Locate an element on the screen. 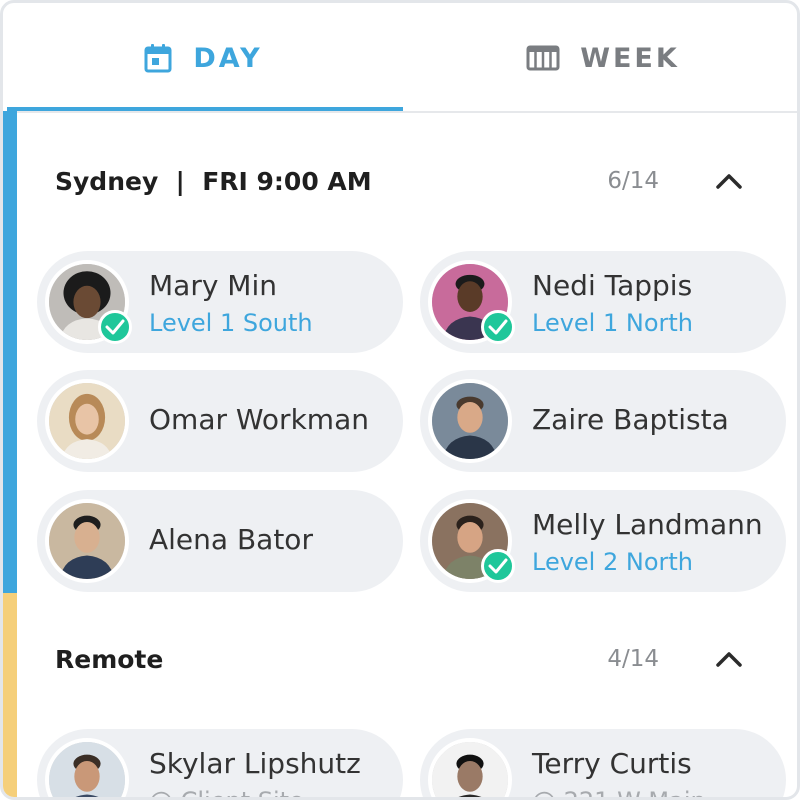 The width and height of the screenshot is (800, 800). person-card: Terry Curtis @ 221 W Main is located at coordinates (603, 763).